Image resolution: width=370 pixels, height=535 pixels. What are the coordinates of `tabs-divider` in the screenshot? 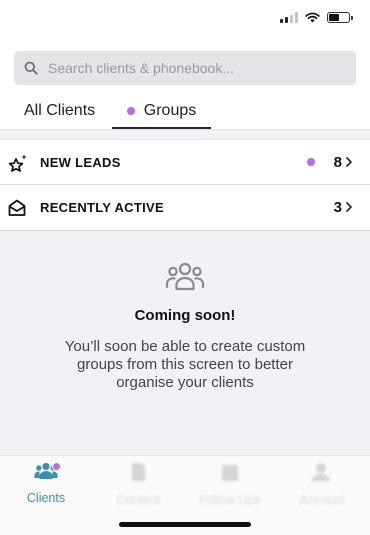 It's located at (185, 130).